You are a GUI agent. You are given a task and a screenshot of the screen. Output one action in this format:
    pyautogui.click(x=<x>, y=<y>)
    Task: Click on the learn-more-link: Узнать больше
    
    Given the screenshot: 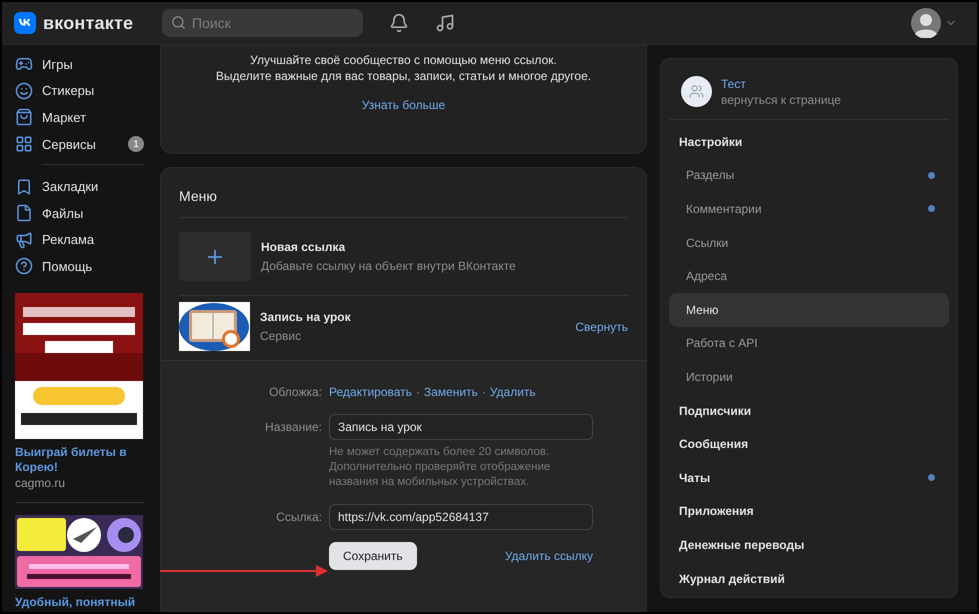 What is the action you would take?
    pyautogui.click(x=404, y=105)
    